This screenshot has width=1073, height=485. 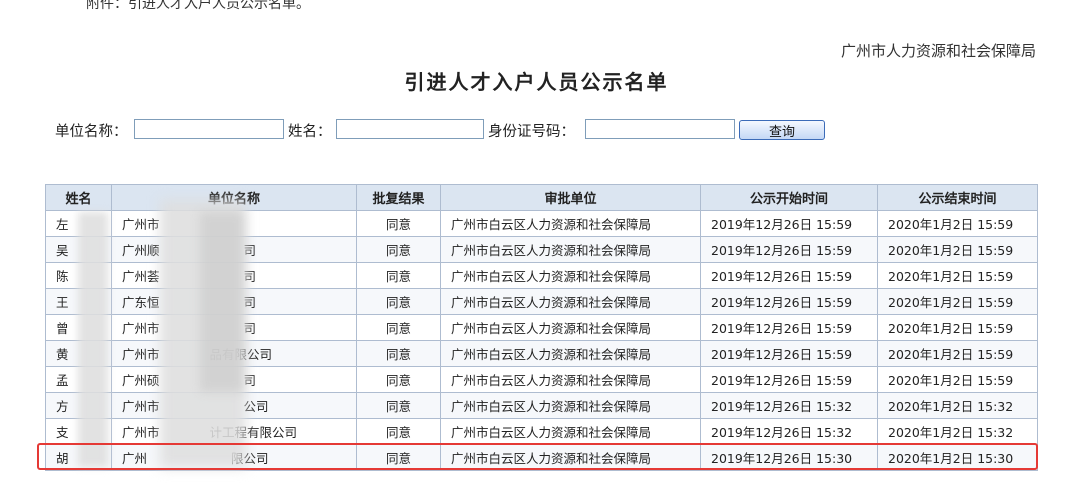 I want to click on privacy-blur-name, so click(x=93, y=339).